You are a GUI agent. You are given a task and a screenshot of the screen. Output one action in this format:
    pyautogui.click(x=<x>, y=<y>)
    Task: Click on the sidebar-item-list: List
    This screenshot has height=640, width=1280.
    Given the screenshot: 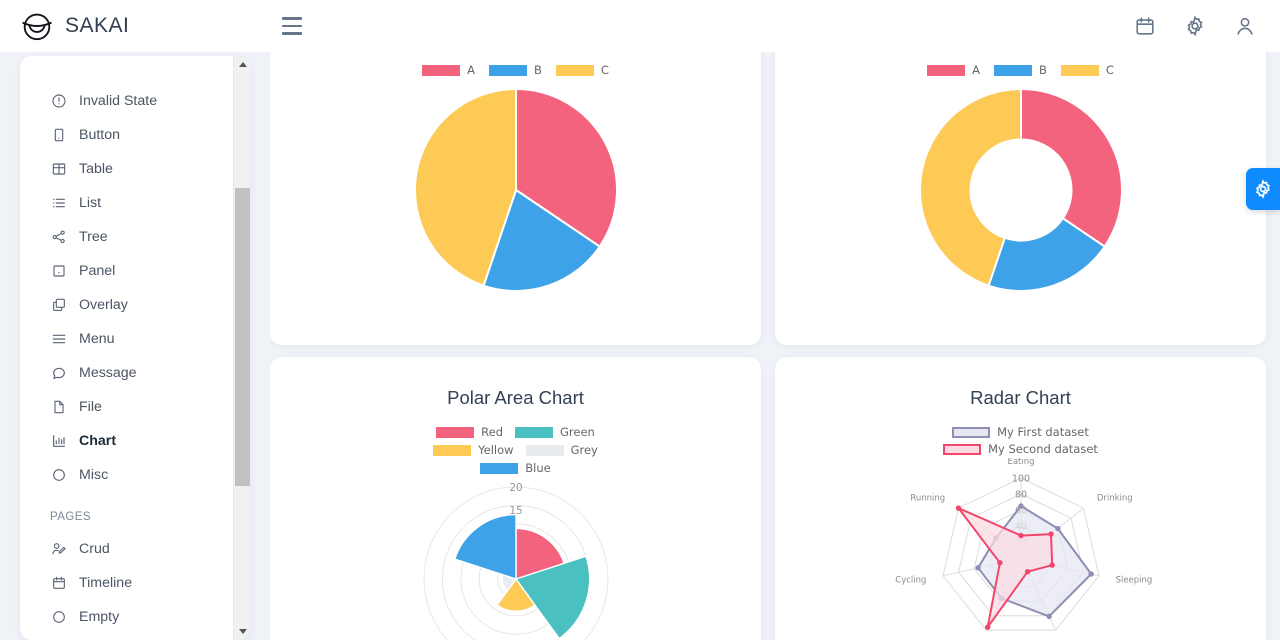 What is the action you would take?
    pyautogui.click(x=126, y=203)
    